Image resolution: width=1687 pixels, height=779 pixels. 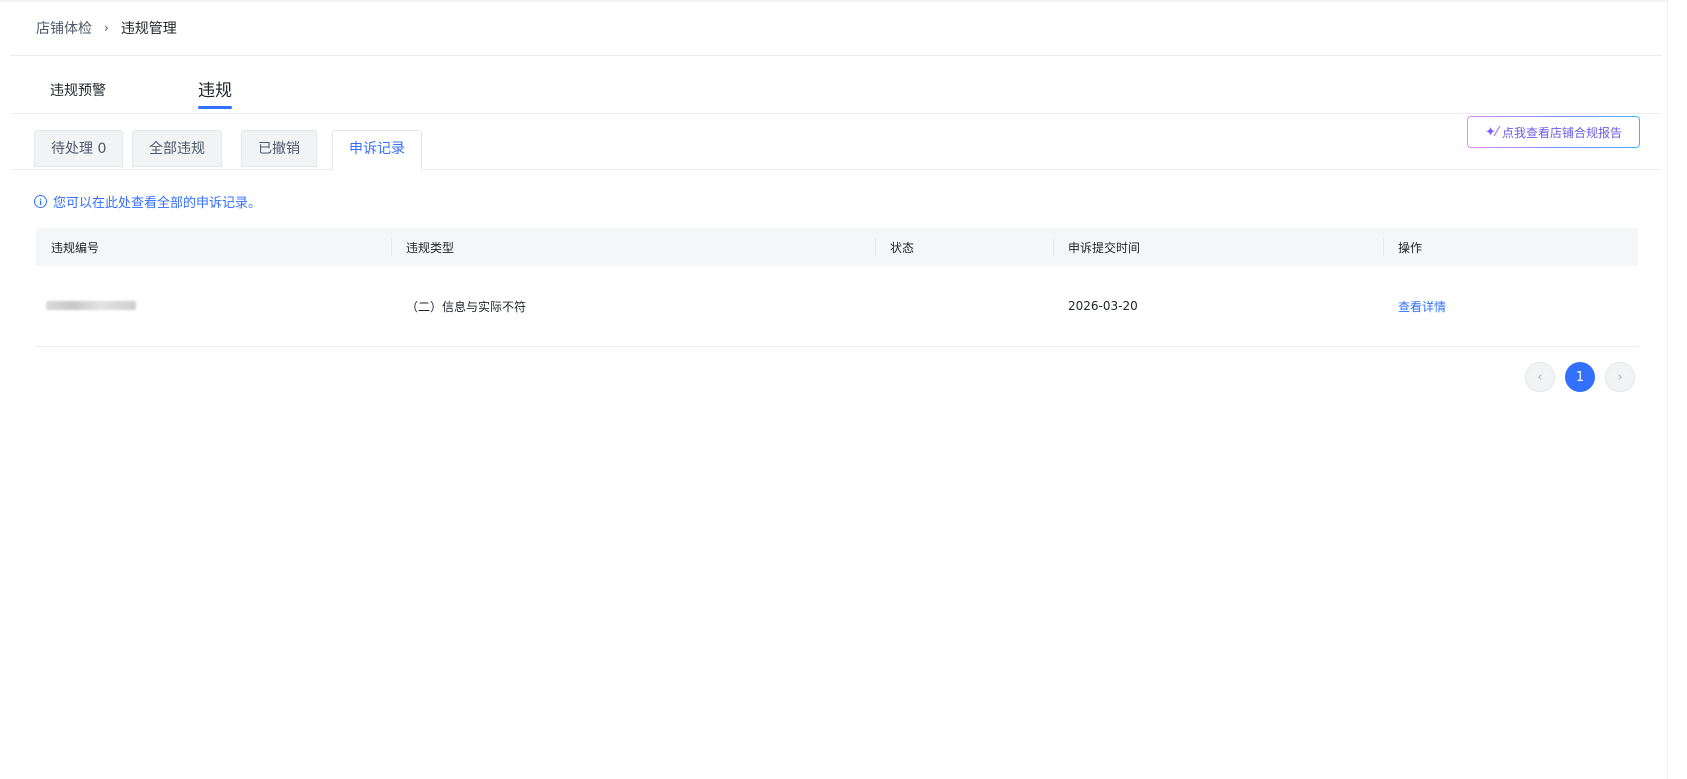 I want to click on column-header-violation-type: 违规类型, so click(x=633, y=247).